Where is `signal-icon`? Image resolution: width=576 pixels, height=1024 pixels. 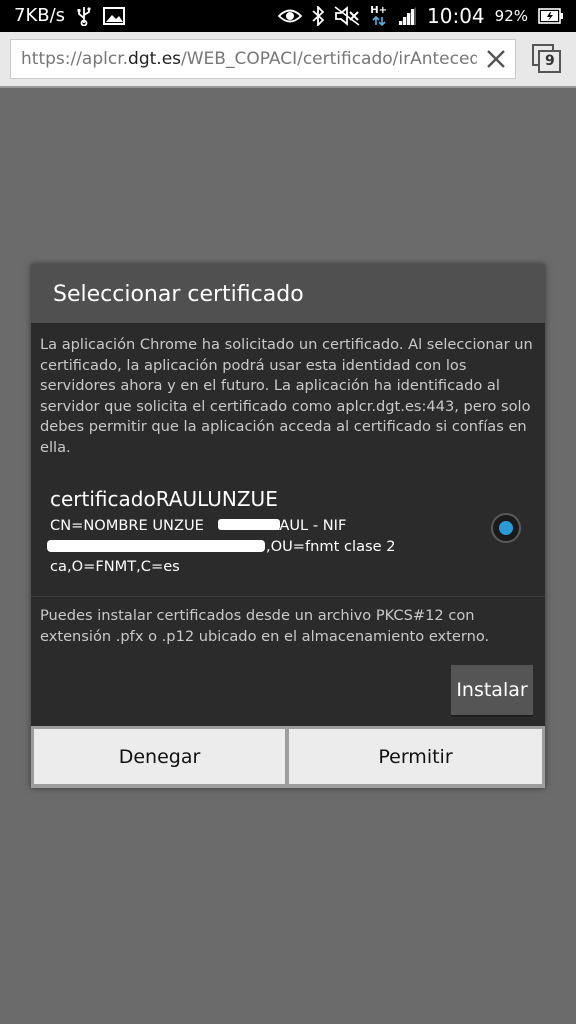 signal-icon is located at coordinates (407, 16).